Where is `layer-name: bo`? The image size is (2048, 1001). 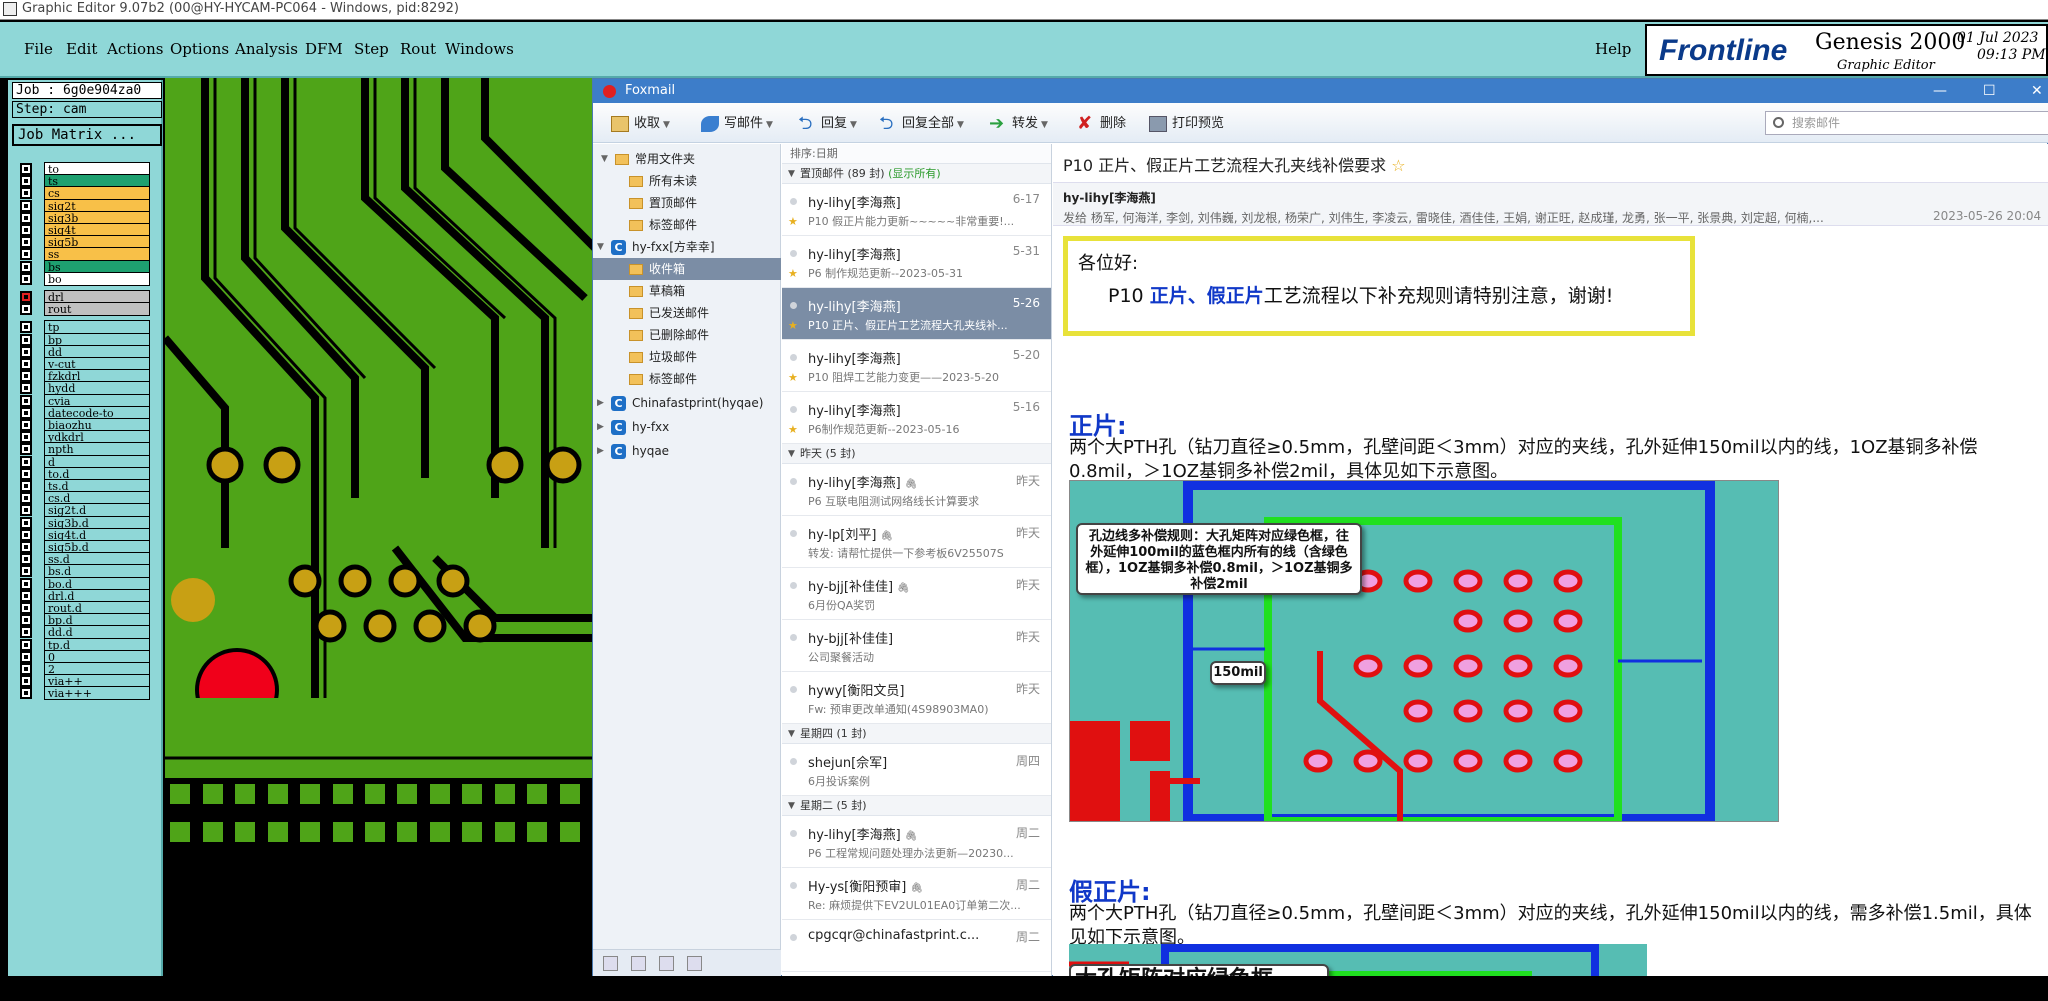 layer-name: bo is located at coordinates (97, 278).